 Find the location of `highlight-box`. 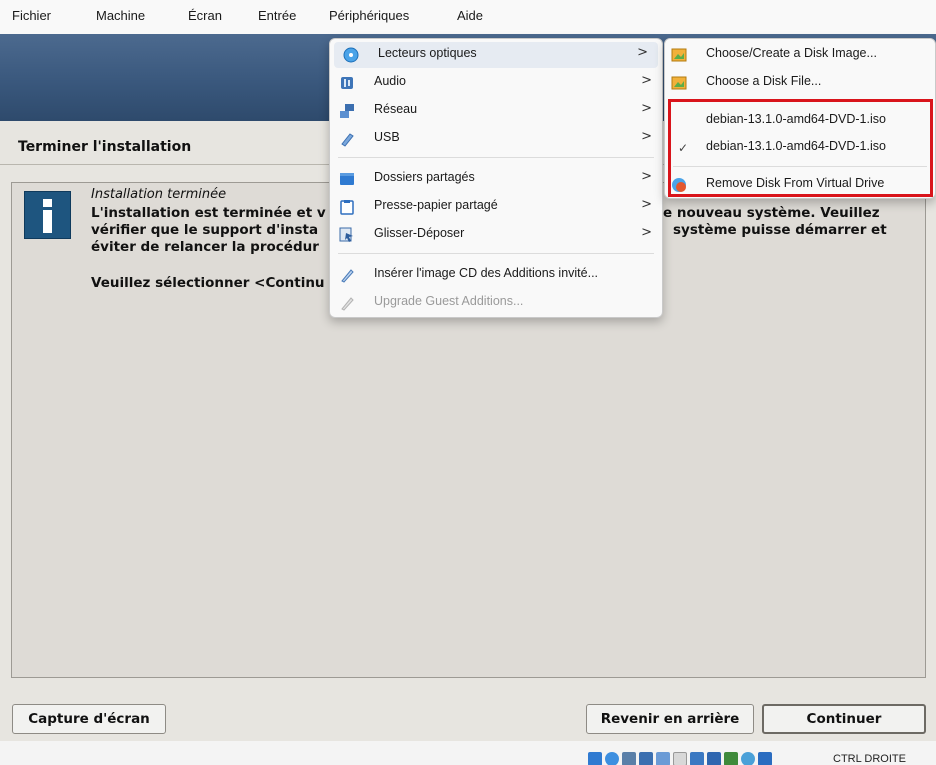

highlight-box is located at coordinates (800, 148).